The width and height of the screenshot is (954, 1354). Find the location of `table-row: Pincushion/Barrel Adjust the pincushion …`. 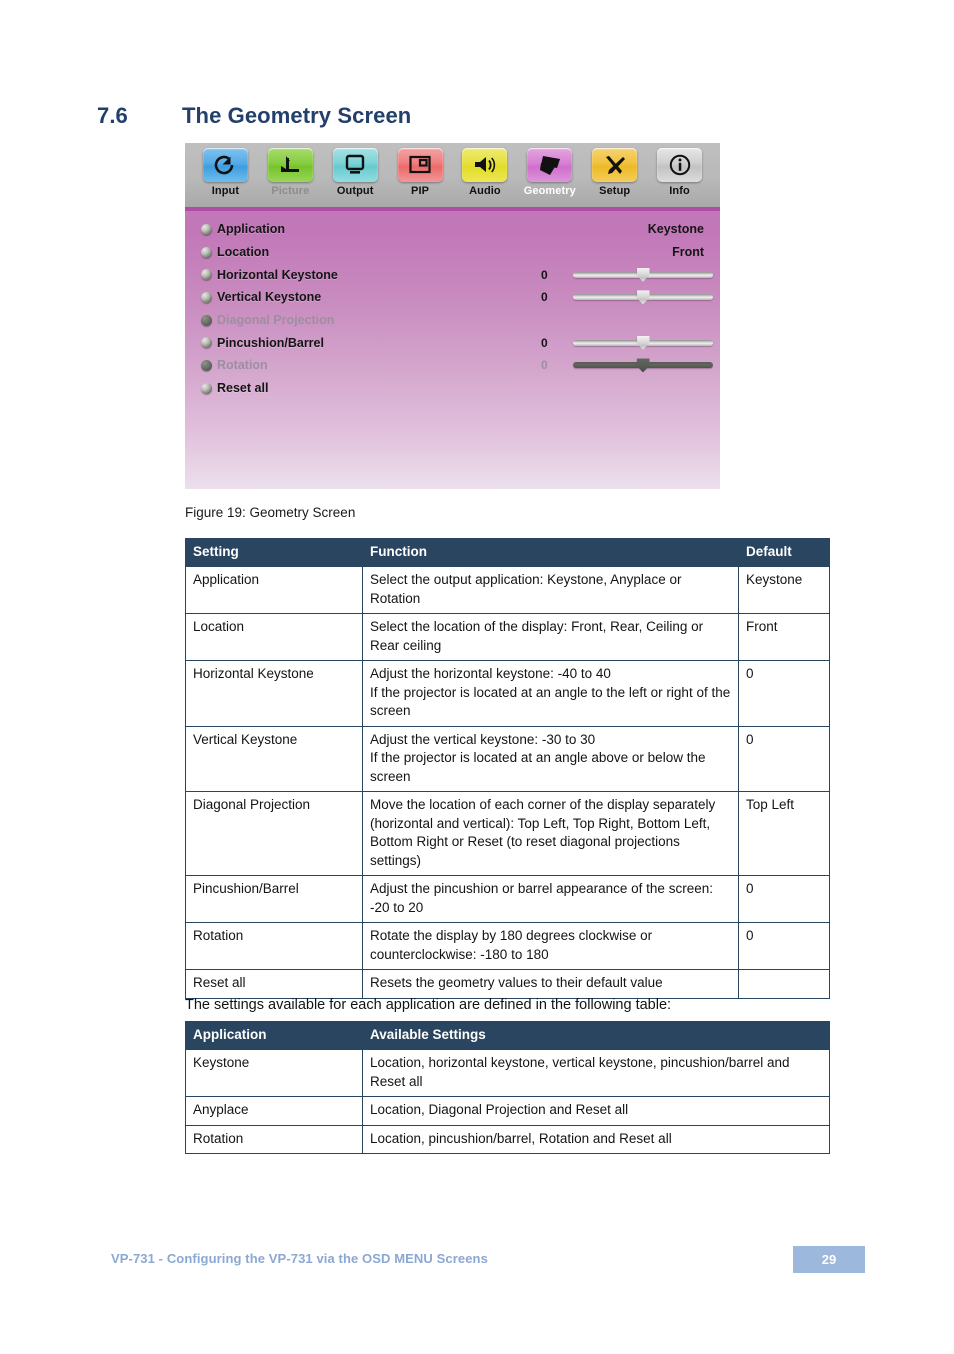

table-row: Pincushion/Barrel Adjust the pincushion … is located at coordinates (507, 899).